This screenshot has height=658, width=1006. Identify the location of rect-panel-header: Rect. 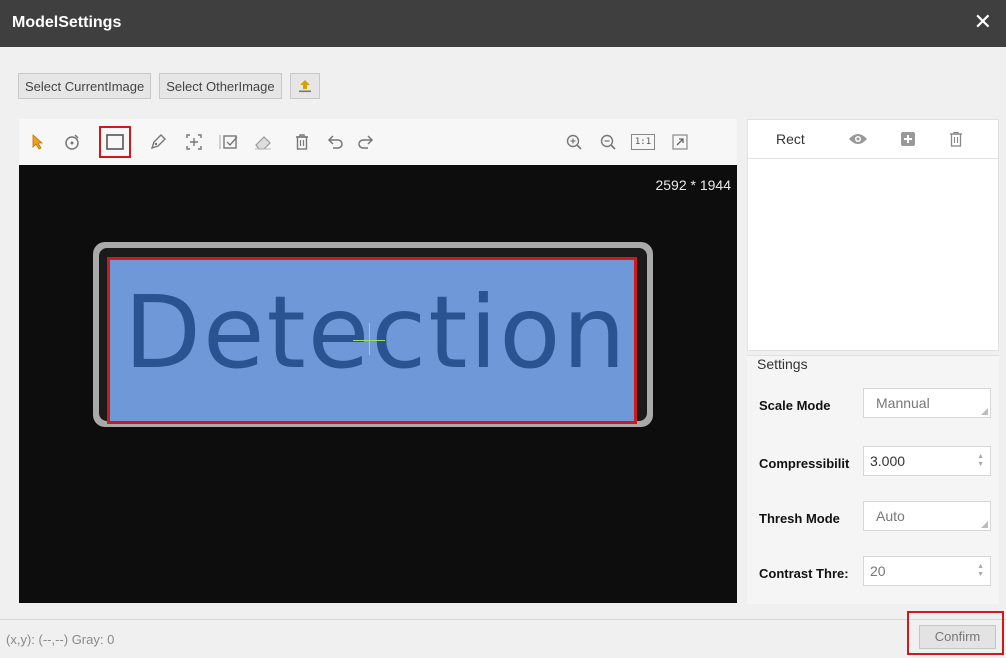
(873, 139).